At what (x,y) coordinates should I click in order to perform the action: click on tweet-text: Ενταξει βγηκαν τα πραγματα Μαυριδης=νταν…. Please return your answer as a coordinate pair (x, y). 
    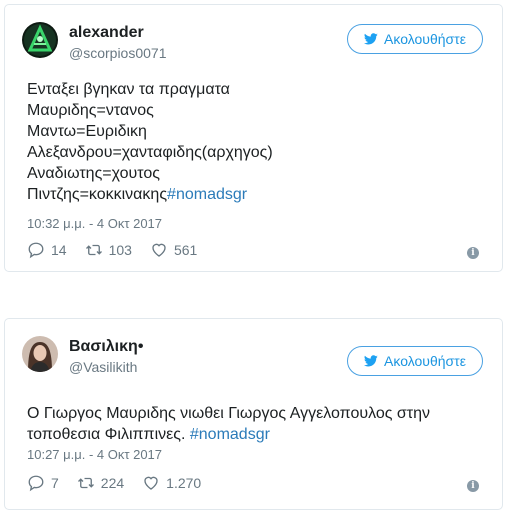
    Looking at the image, I should click on (150, 142).